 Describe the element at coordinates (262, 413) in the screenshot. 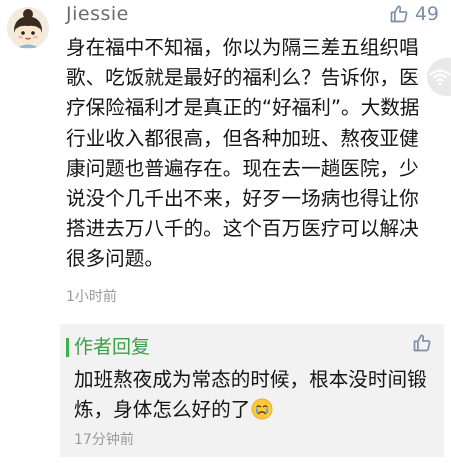

I see `crying-face-emoji-icon` at that location.